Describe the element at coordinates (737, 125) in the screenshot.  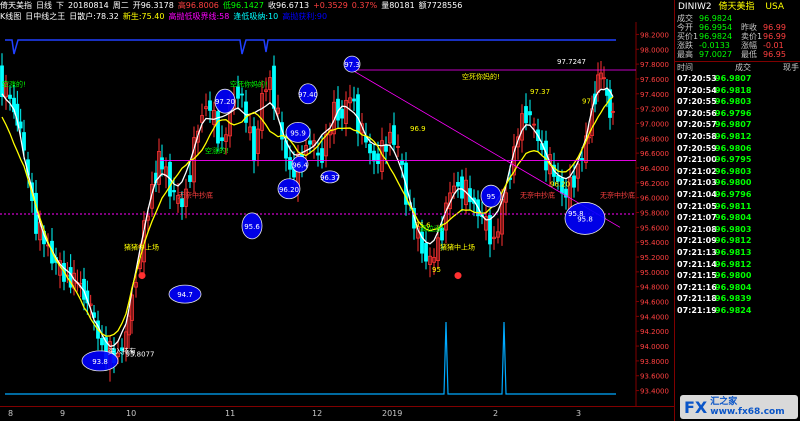
I see `tick-row: 07:20:57 96.9807` at that location.